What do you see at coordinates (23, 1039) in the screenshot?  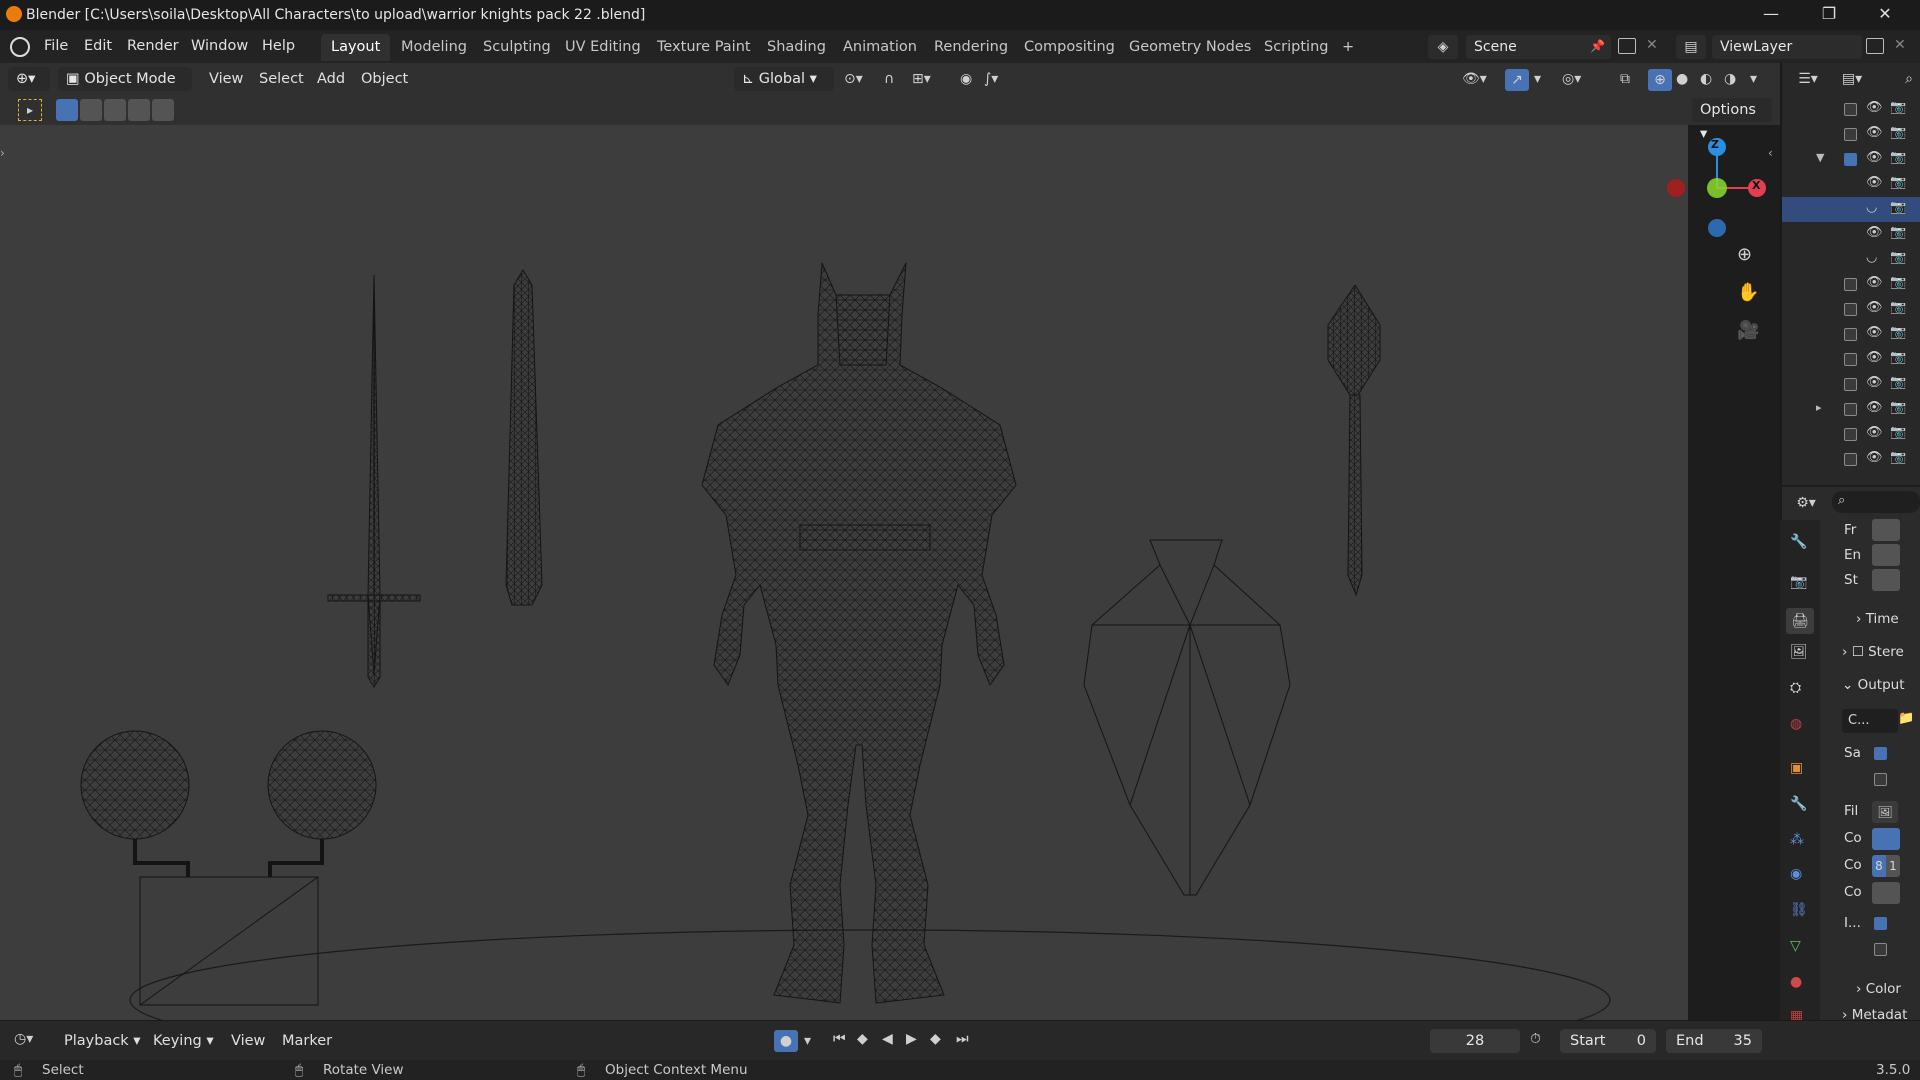 I see `timeline-editor-icon: ◷▾` at bounding box center [23, 1039].